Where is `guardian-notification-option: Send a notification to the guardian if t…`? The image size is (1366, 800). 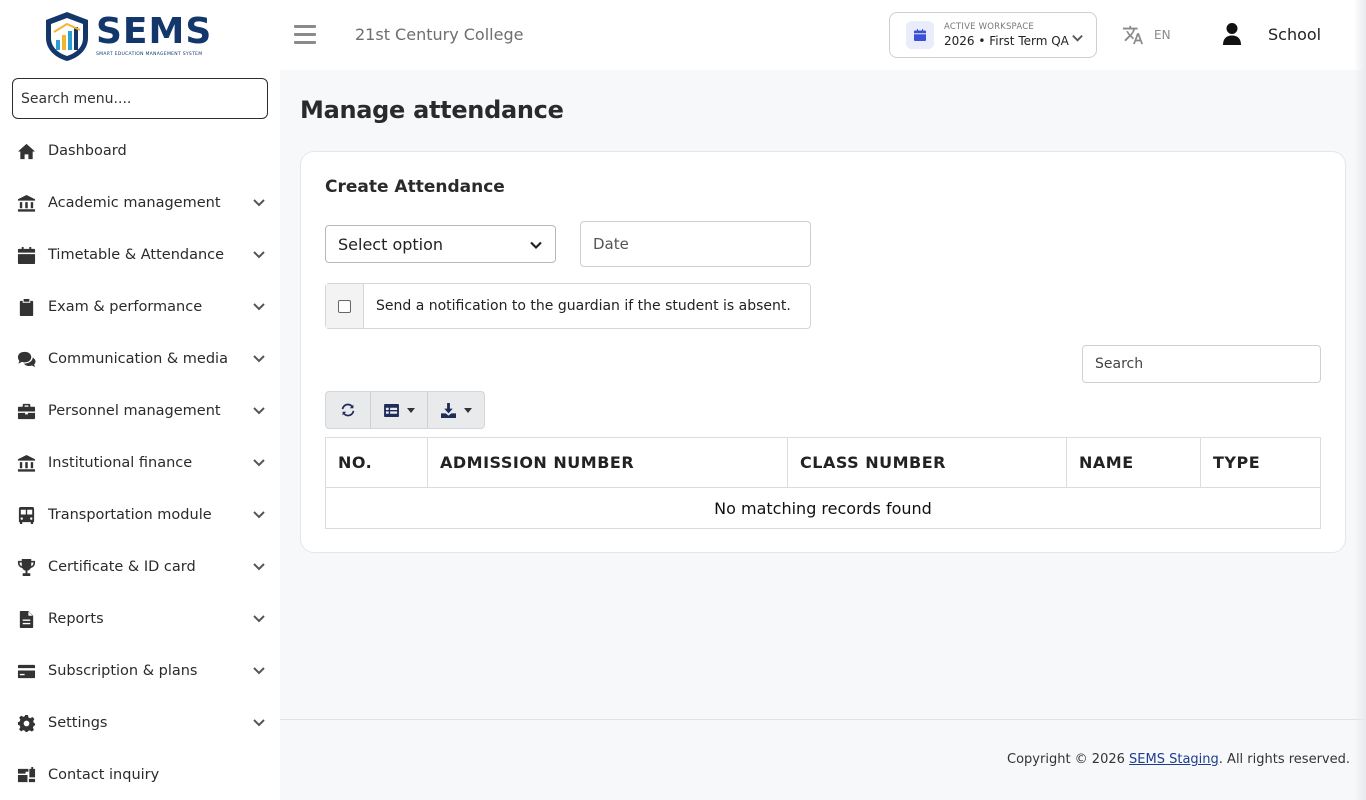
guardian-notification-option: Send a notification to the guardian if t… is located at coordinates (568, 306).